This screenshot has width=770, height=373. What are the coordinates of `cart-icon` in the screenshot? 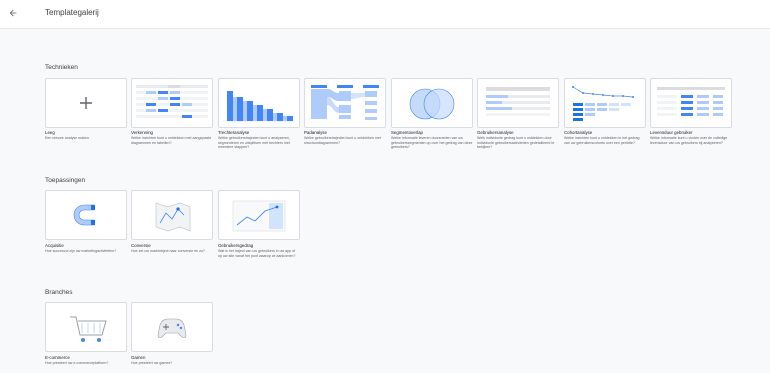 It's located at (88, 329).